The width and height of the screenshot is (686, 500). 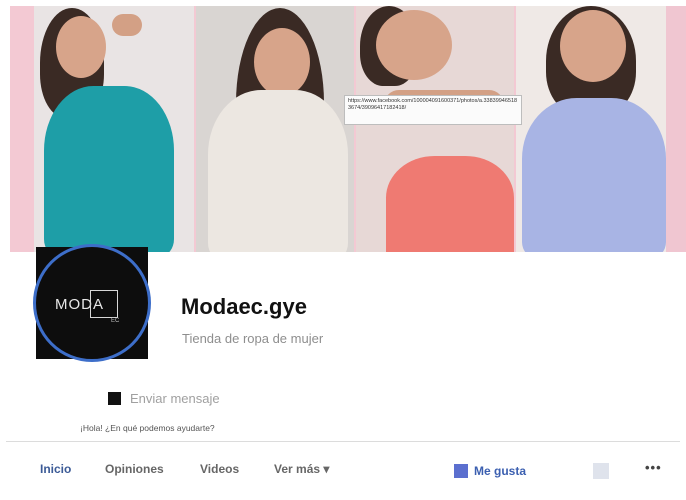 What do you see at coordinates (55, 469) in the screenshot?
I see `tab-inicio: Inicio` at bounding box center [55, 469].